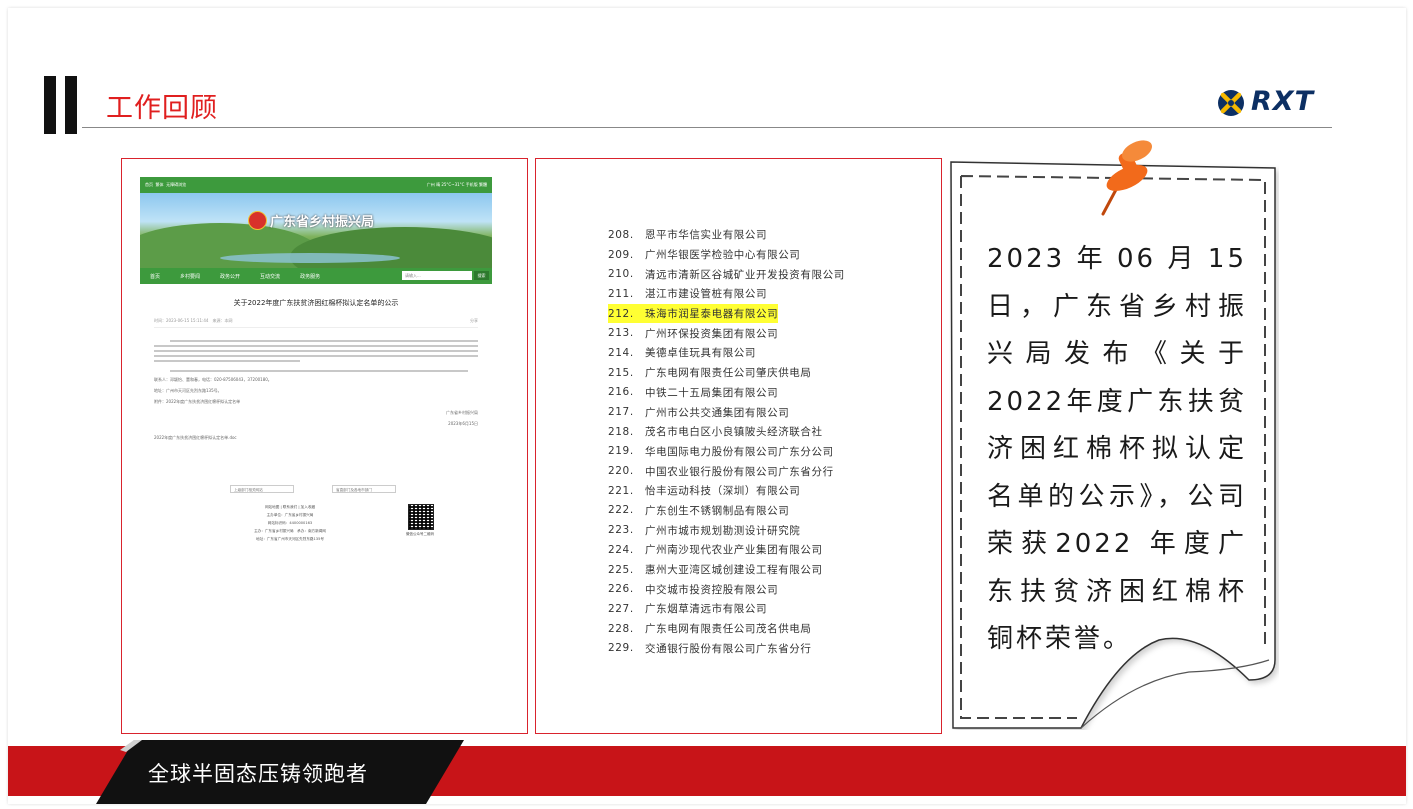 Image resolution: width=1413 pixels, height=809 pixels. Describe the element at coordinates (717, 412) in the screenshot. I see `list-item-company: 广州市公共交通集团有限公司` at that location.